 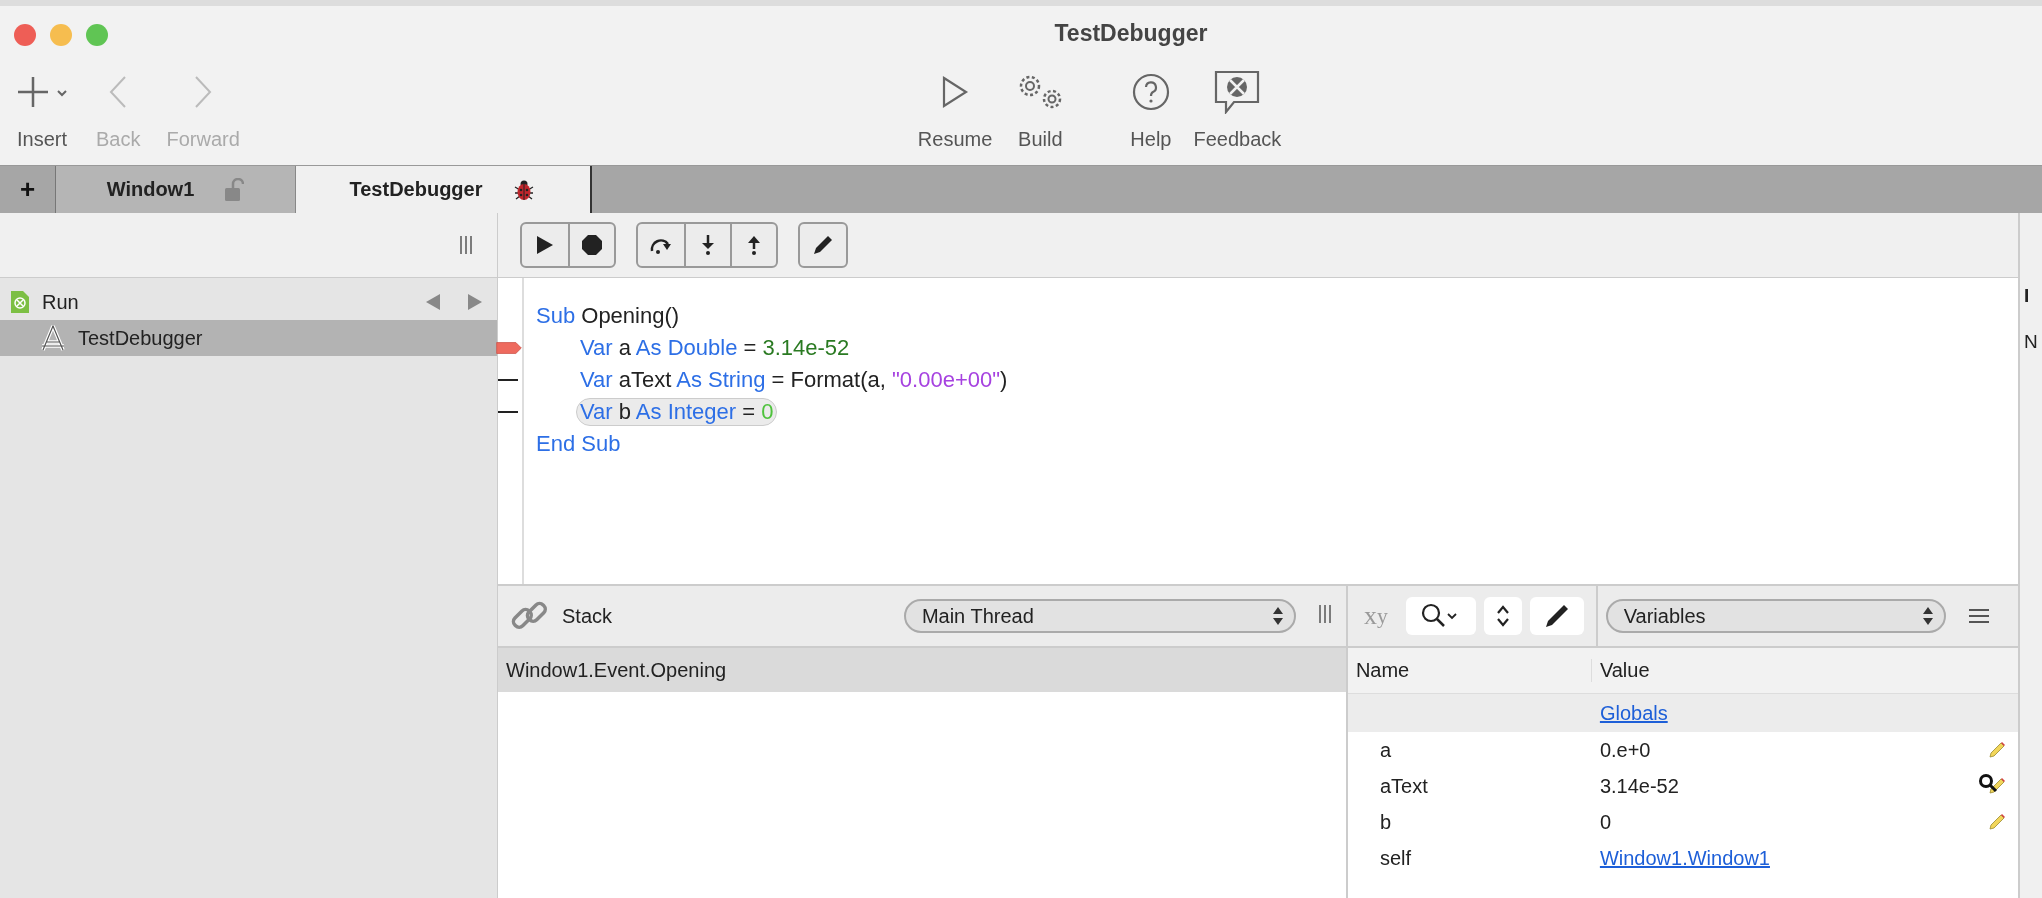 I want to click on tab: Window1, so click(x=176, y=189).